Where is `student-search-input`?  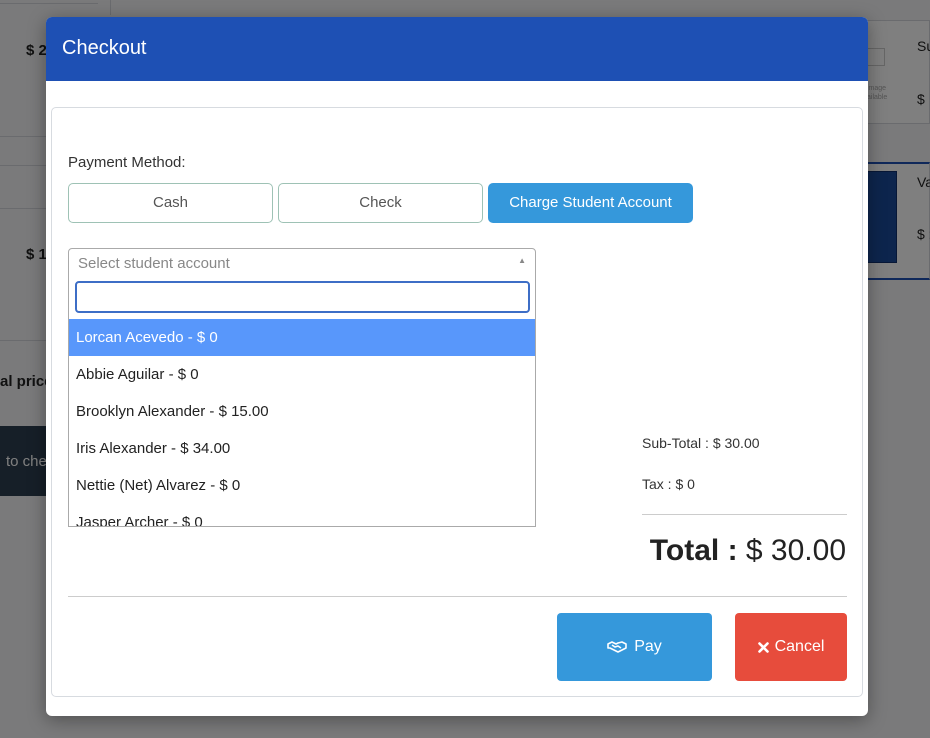
student-search-input is located at coordinates (302, 297).